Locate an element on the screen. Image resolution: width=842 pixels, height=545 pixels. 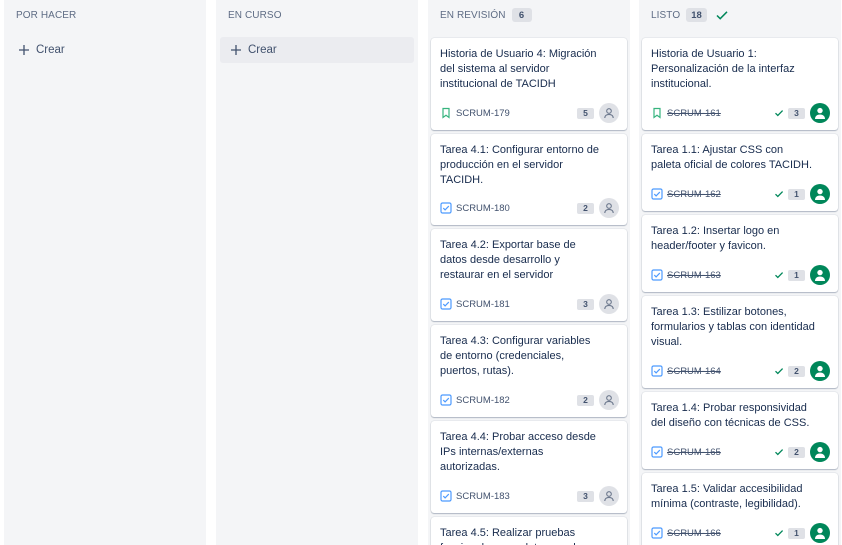
card-footer: SCRUM-183 3 is located at coordinates (529, 496).